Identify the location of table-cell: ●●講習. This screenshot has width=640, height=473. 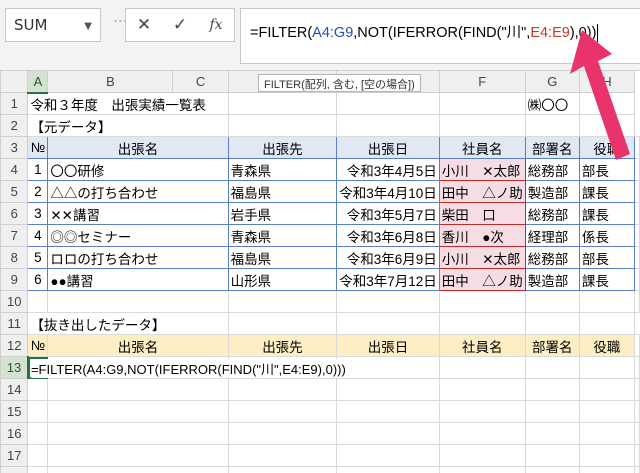
(138, 279).